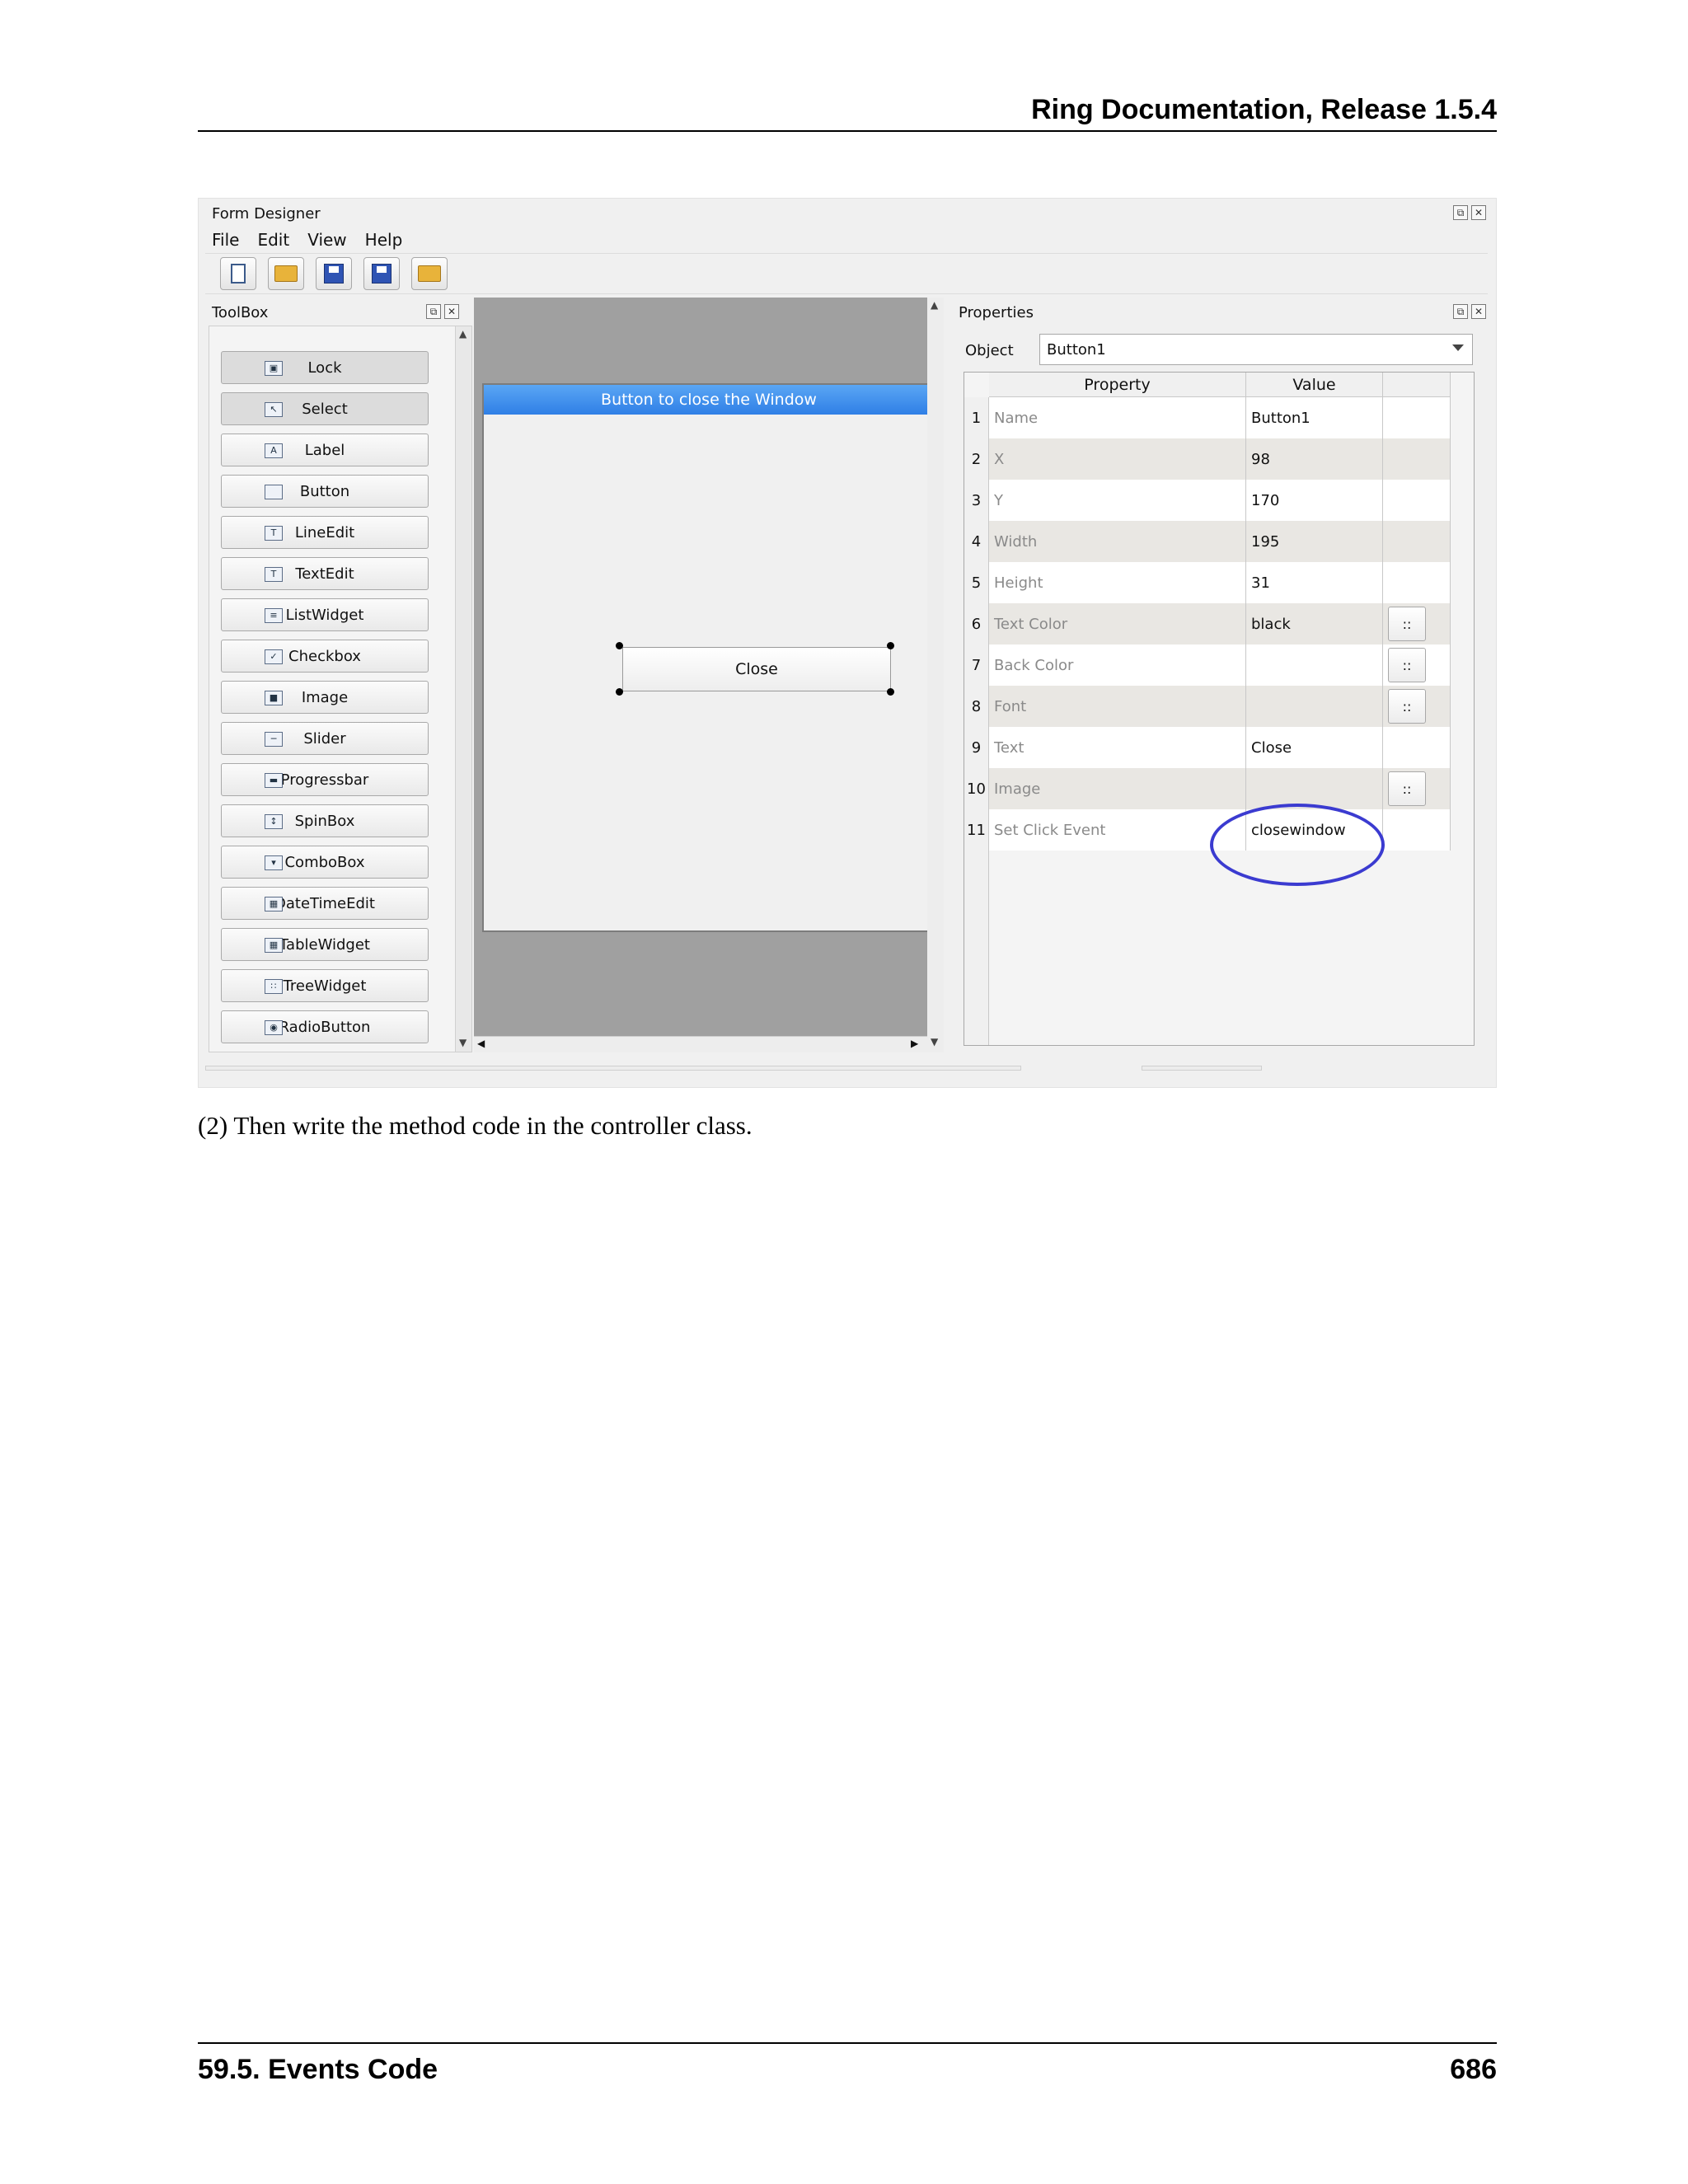 The height and width of the screenshot is (2184, 1688). What do you see at coordinates (273, 240) in the screenshot?
I see `menu-edit: Edit` at bounding box center [273, 240].